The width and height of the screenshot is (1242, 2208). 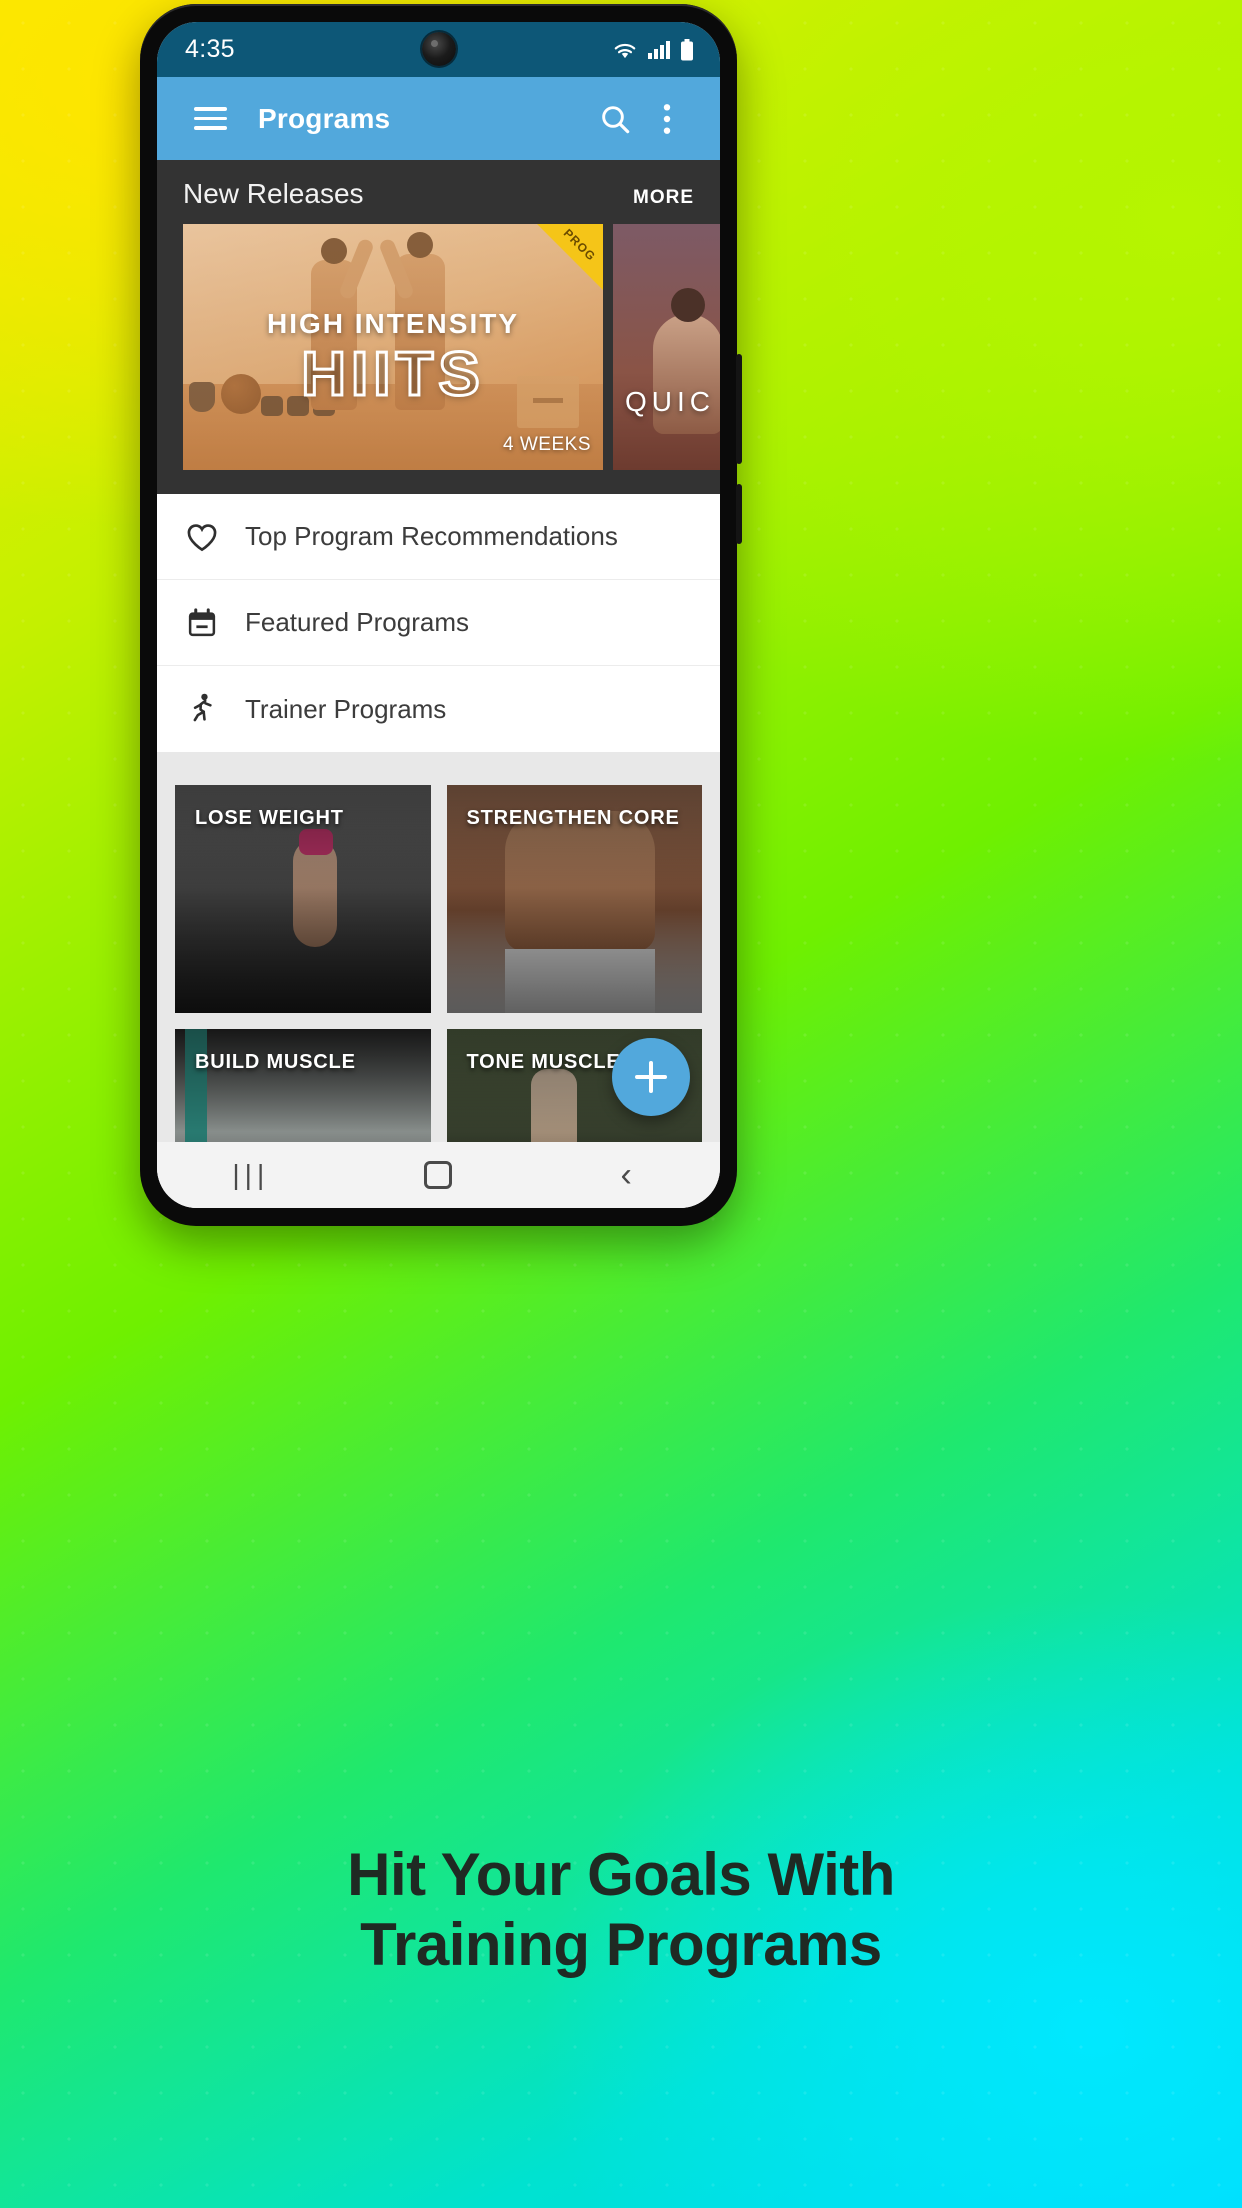 I want to click on page-title: Programs, so click(x=324, y=118).